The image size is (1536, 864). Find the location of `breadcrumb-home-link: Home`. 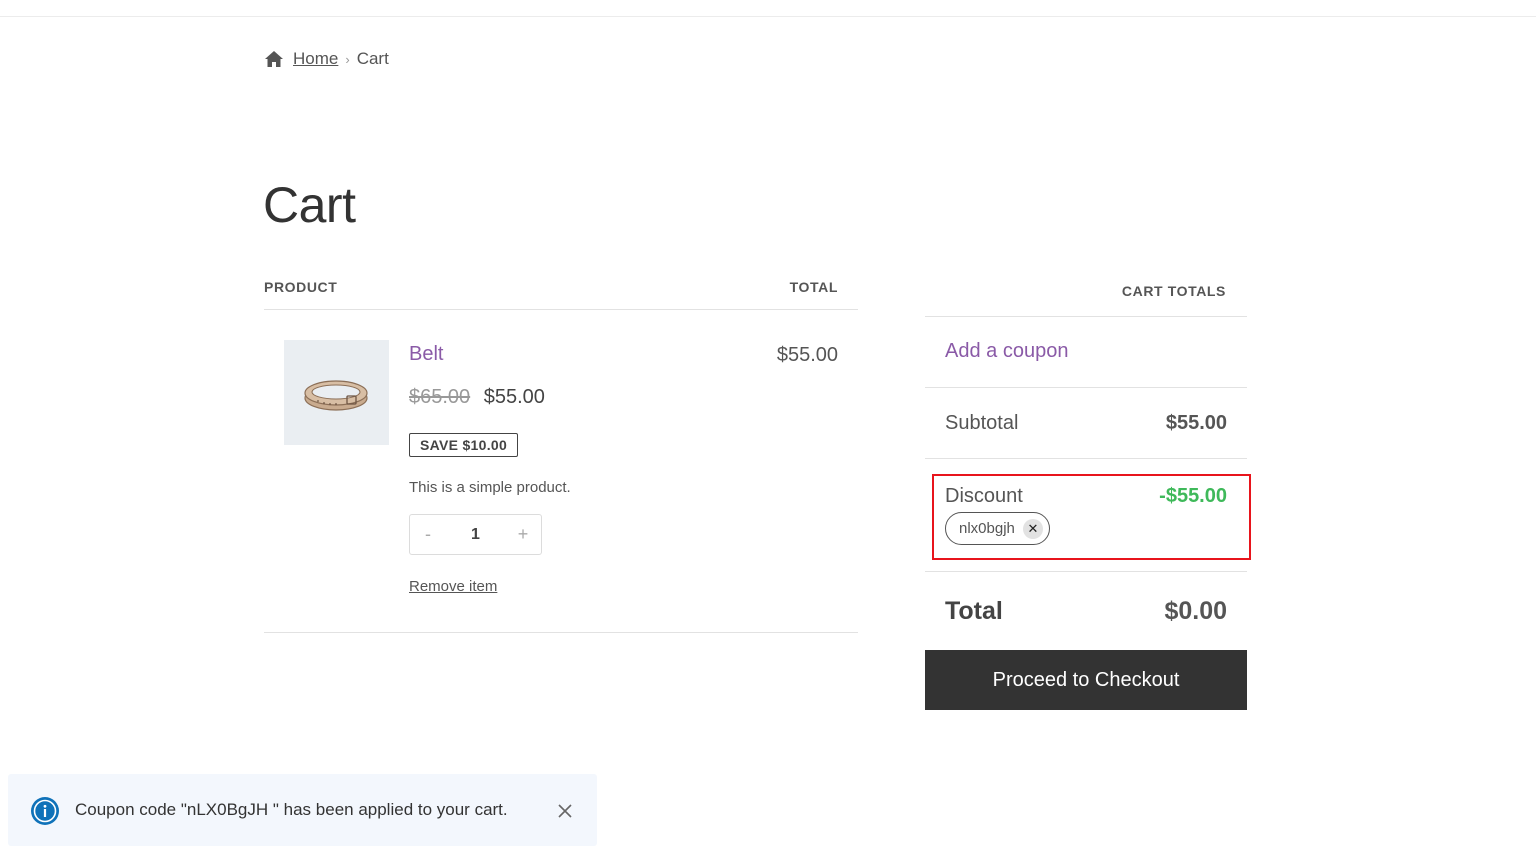

breadcrumb-home-link: Home is located at coordinates (315, 59).